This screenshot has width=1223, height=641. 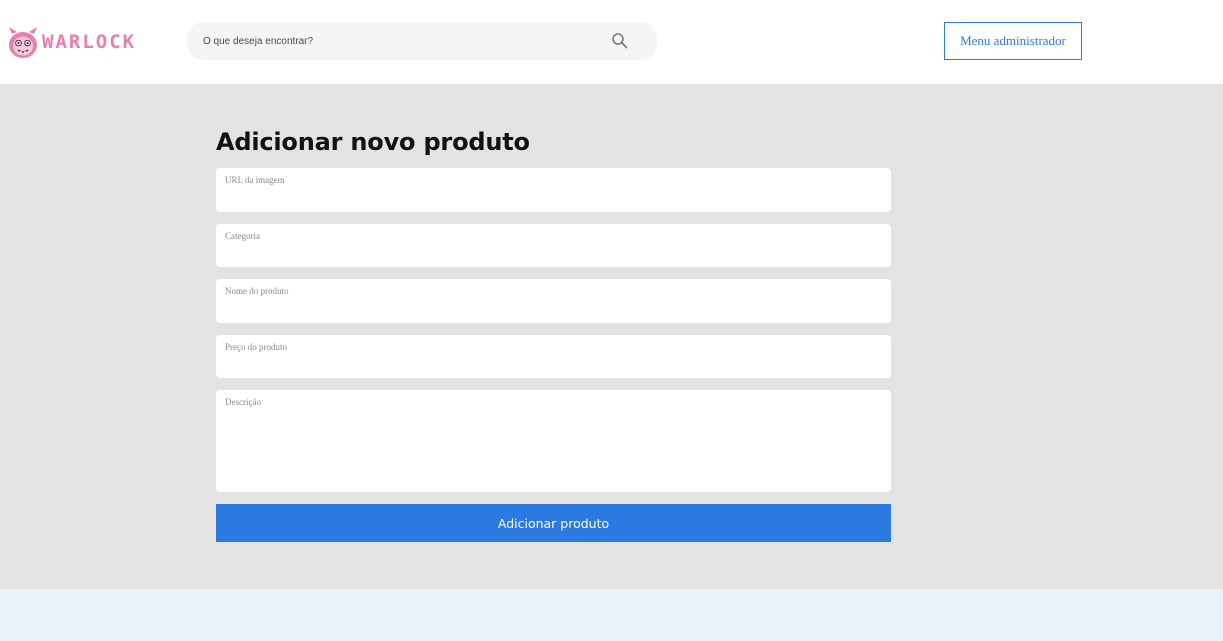 I want to click on description-textarea, so click(x=553, y=448).